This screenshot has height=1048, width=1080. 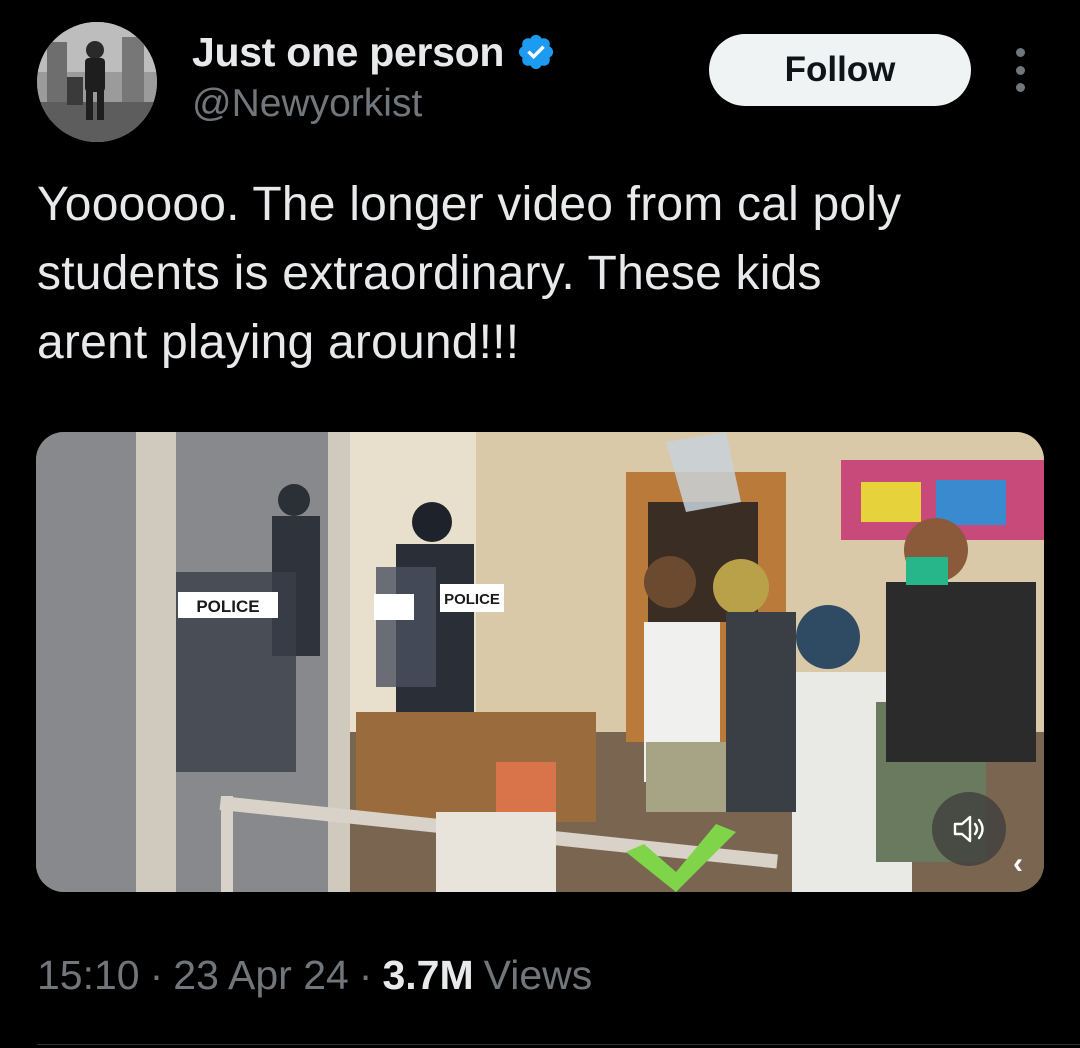 What do you see at coordinates (428, 975) in the screenshot?
I see `views-count: 3.7M` at bounding box center [428, 975].